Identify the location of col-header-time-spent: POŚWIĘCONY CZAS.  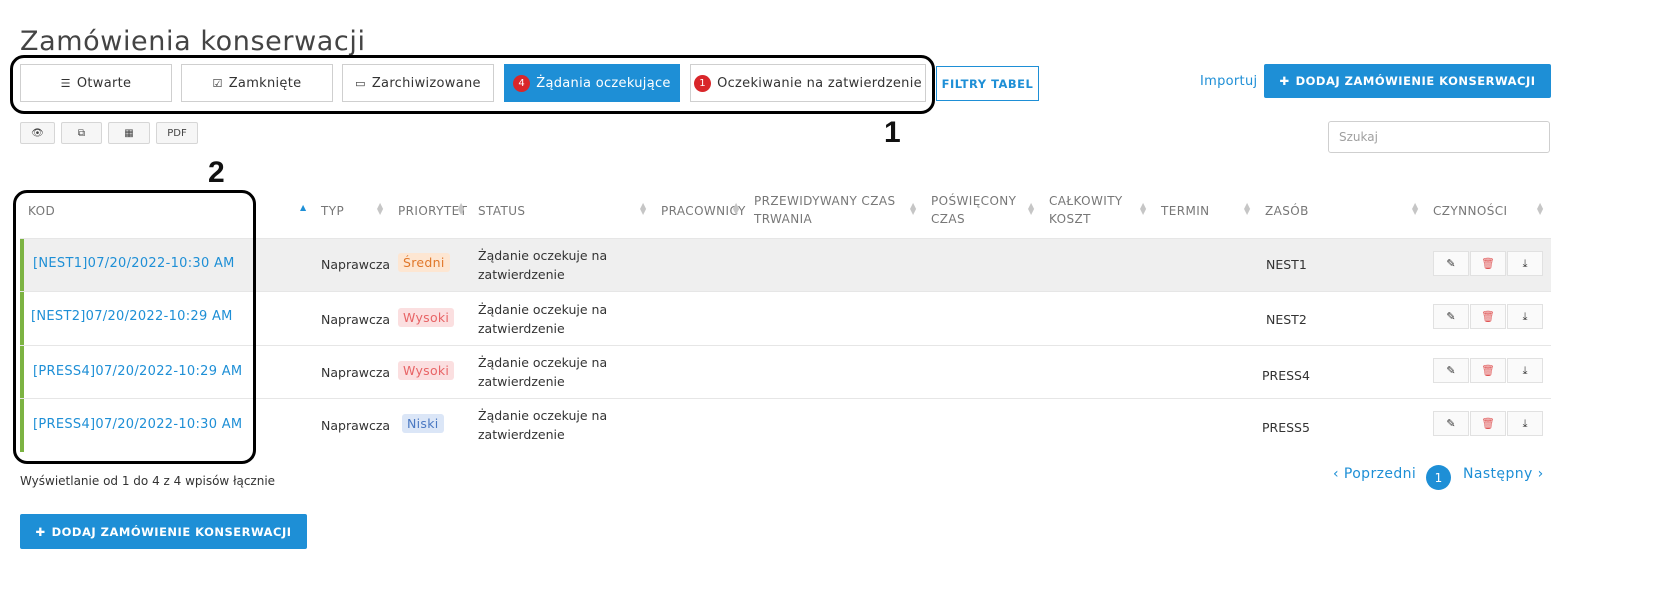
(973, 210).